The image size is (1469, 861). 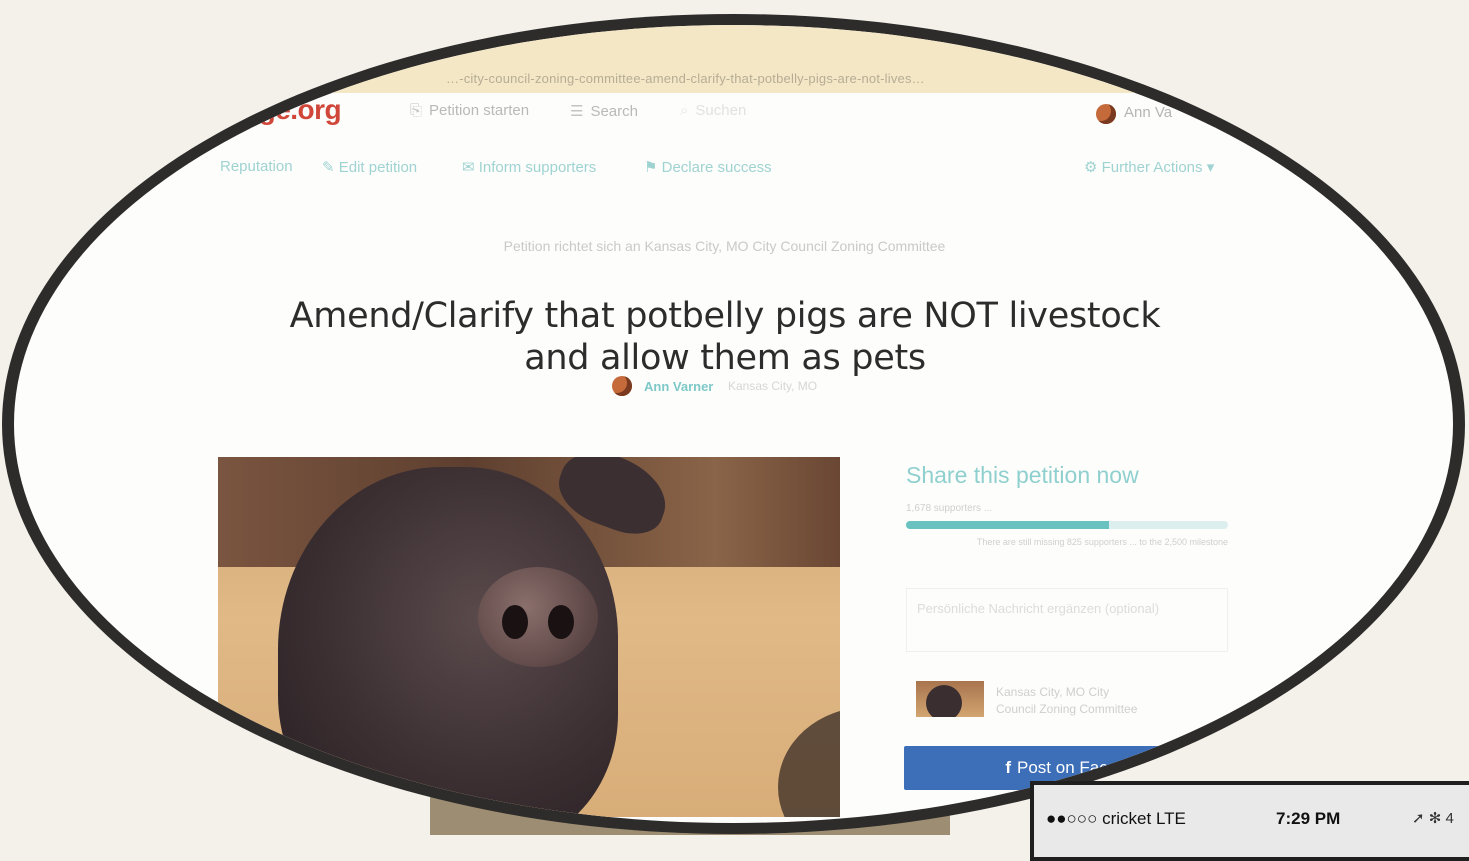 What do you see at coordinates (684, 110) in the screenshot?
I see `search-icon: ⌕` at bounding box center [684, 110].